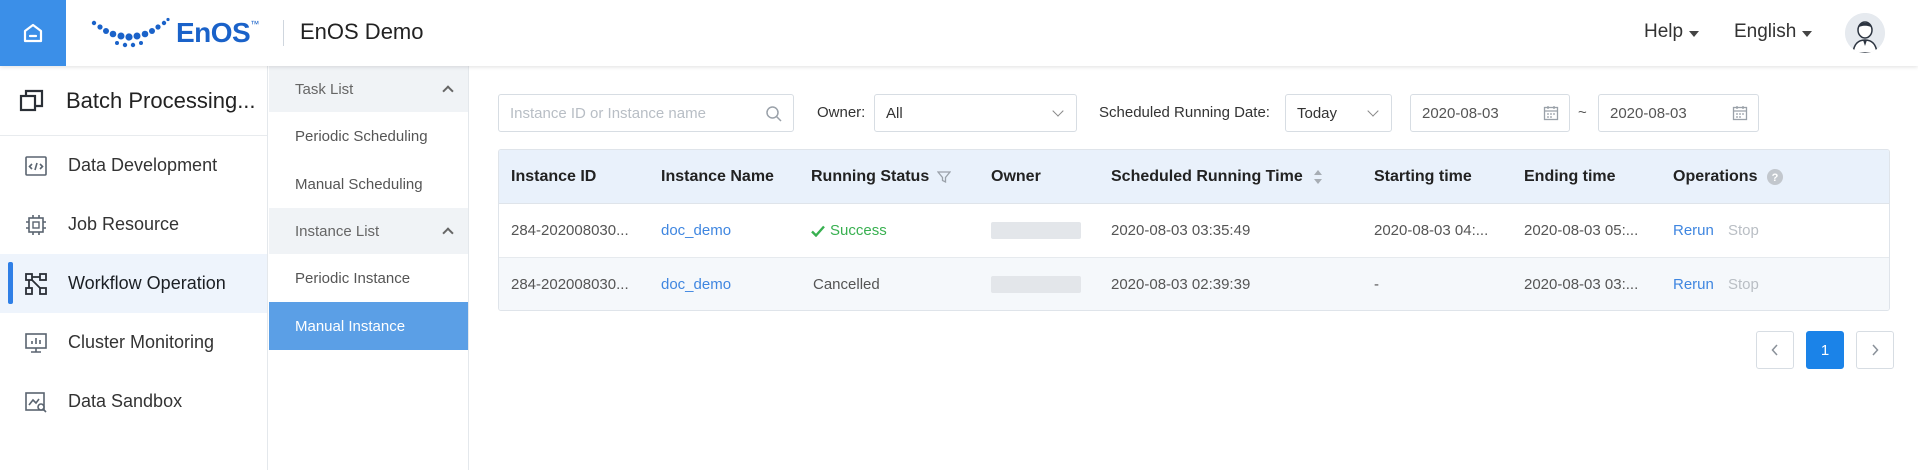 The image size is (1918, 470). Describe the element at coordinates (717, 176) in the screenshot. I see `col-instance-name: Instance Name` at that location.